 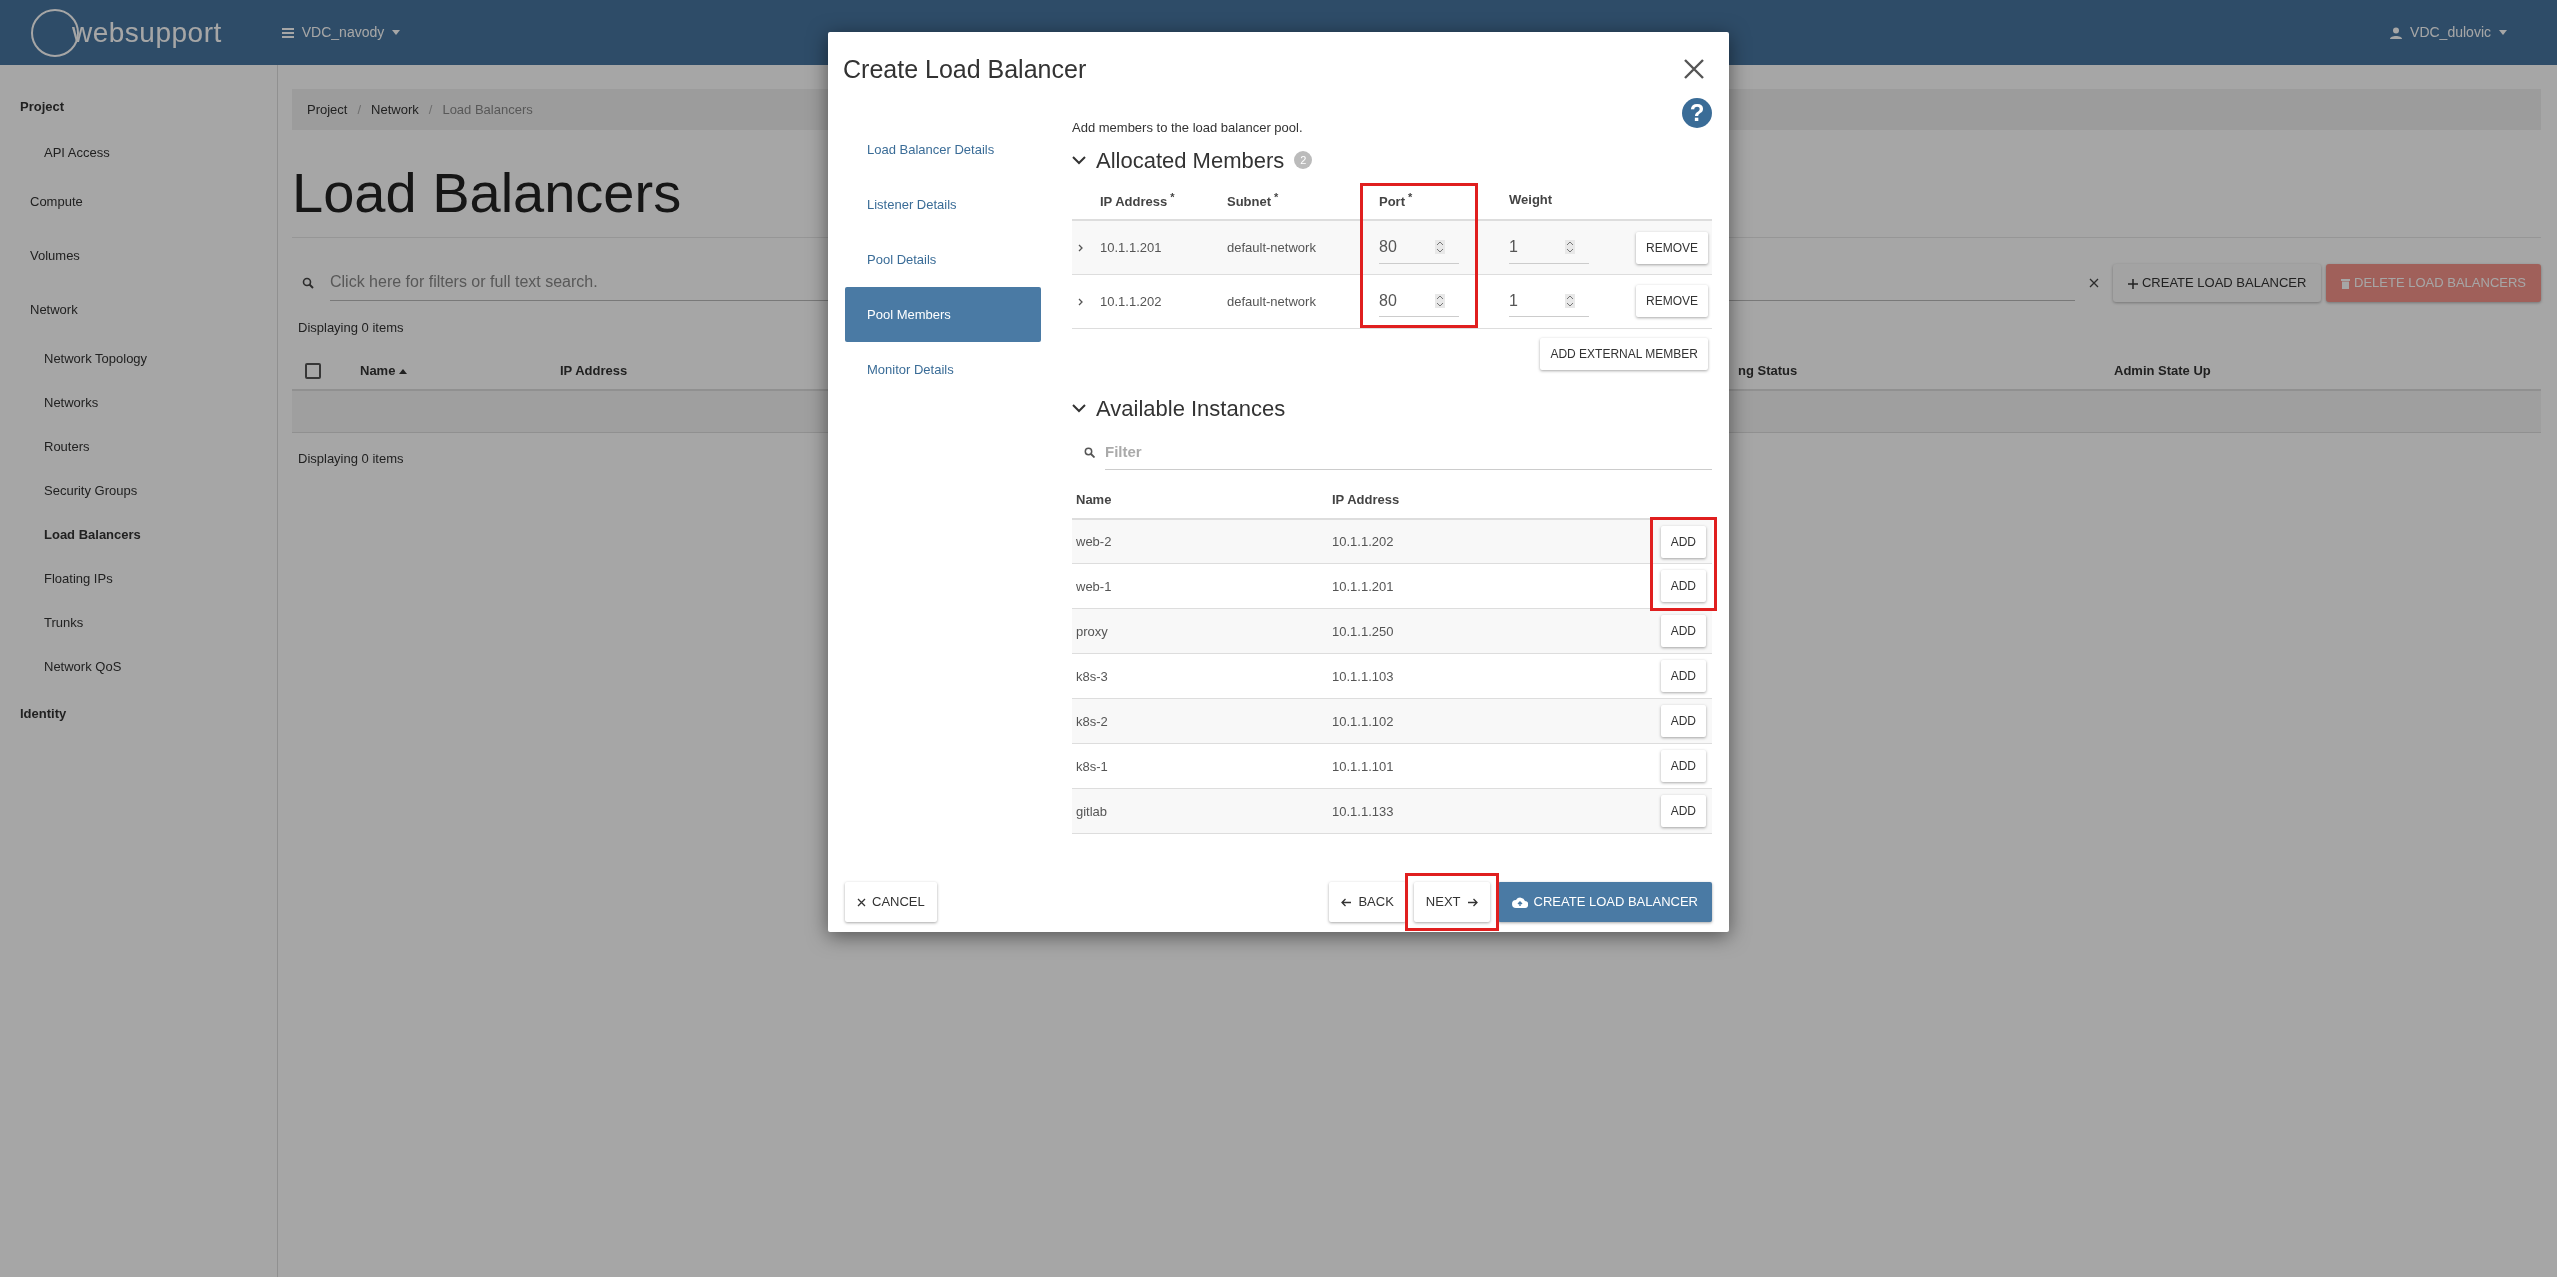 What do you see at coordinates (2396, 32) in the screenshot?
I see `user-icon` at bounding box center [2396, 32].